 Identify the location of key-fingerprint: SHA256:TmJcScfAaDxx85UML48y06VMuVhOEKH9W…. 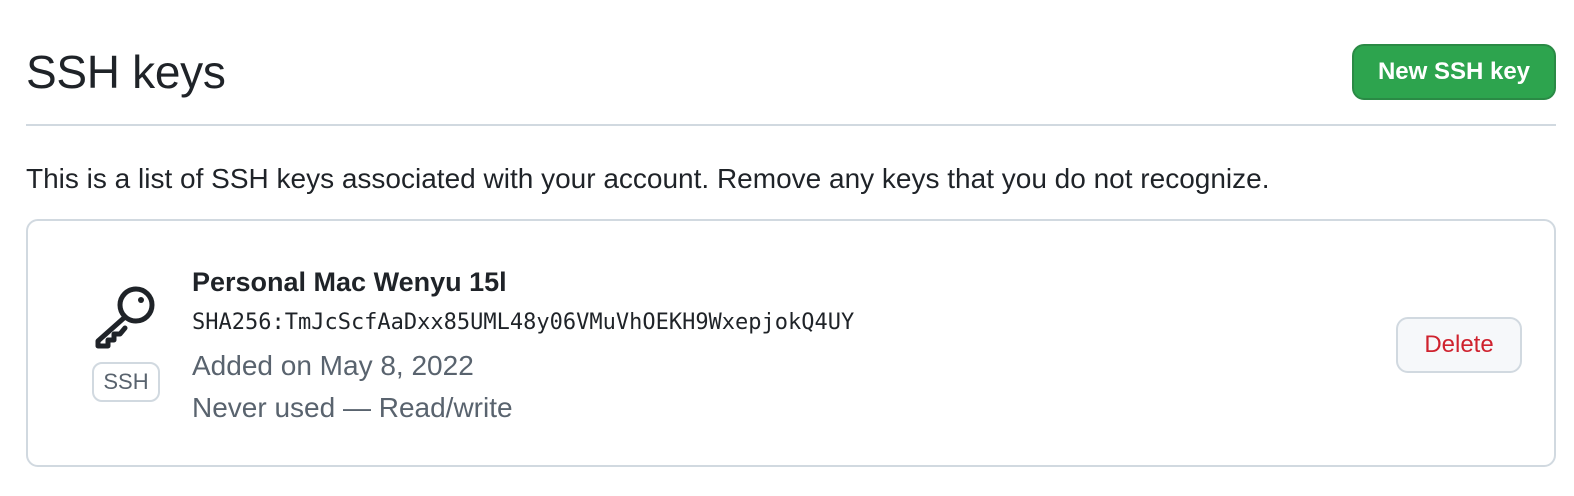
(523, 322).